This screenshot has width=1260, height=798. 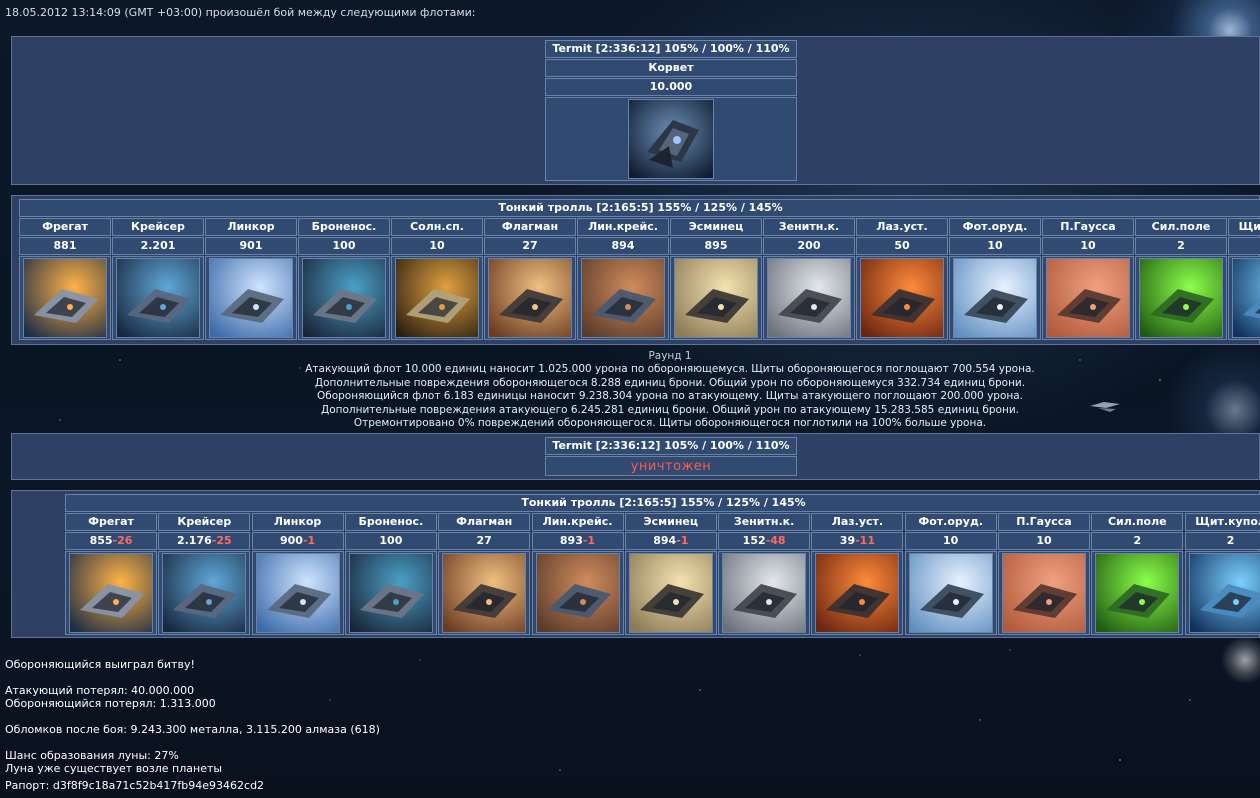 What do you see at coordinates (101, 540) in the screenshot?
I see `unit-count-value: 855` at bounding box center [101, 540].